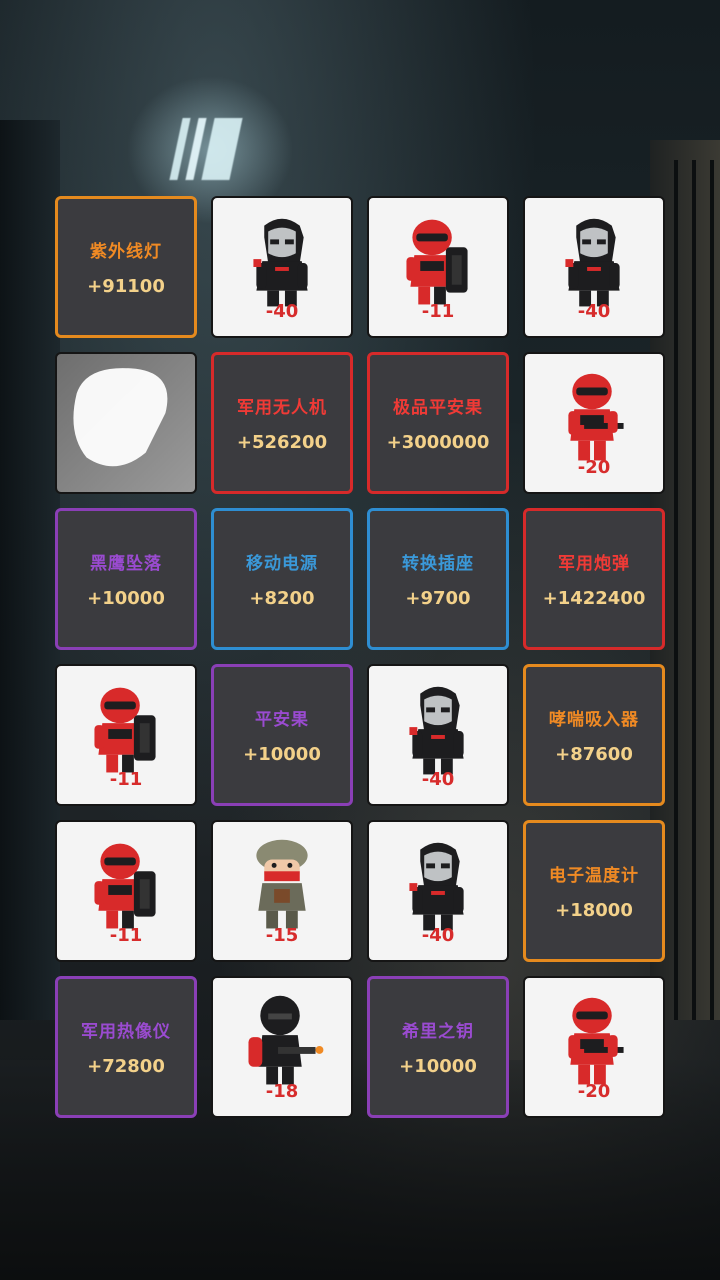  What do you see at coordinates (126, 1047) in the screenshot?
I see `loot-item-card: 军用热像仪 +72800` at bounding box center [126, 1047].